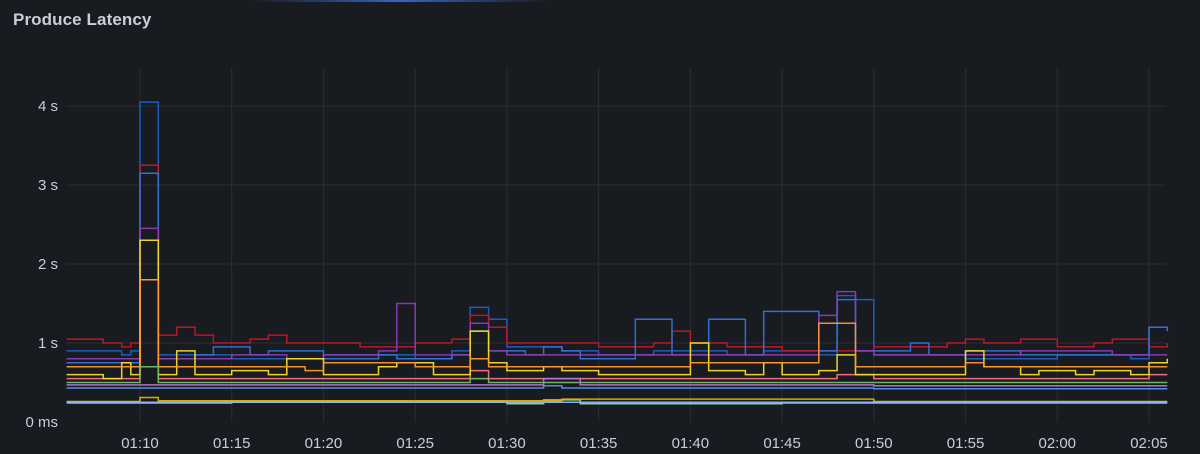 Image resolution: width=1200 pixels, height=454 pixels. Describe the element at coordinates (48, 185) in the screenshot. I see `y-tick-label: 3 s` at that location.